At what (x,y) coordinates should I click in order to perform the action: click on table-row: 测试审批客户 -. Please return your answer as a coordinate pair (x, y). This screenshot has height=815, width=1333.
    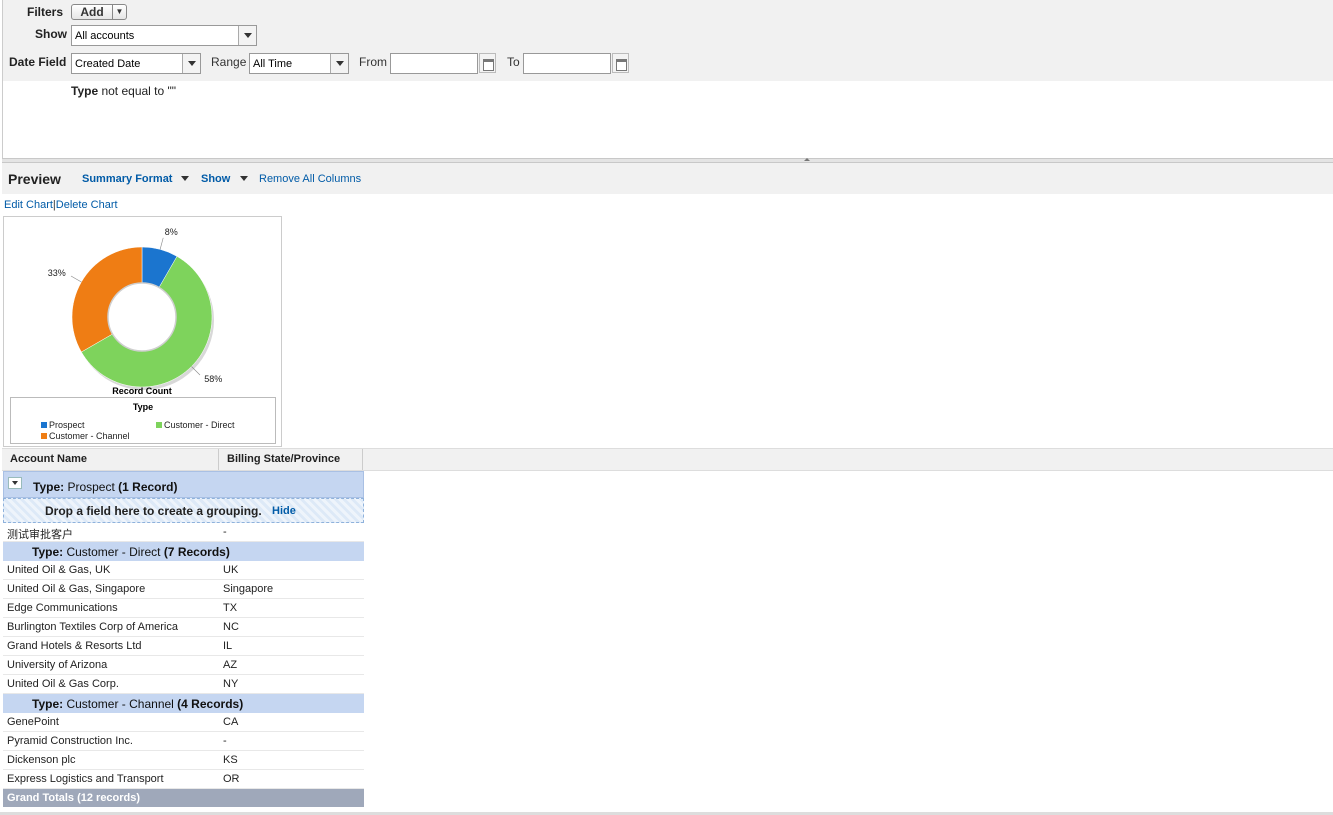
    Looking at the image, I should click on (183, 532).